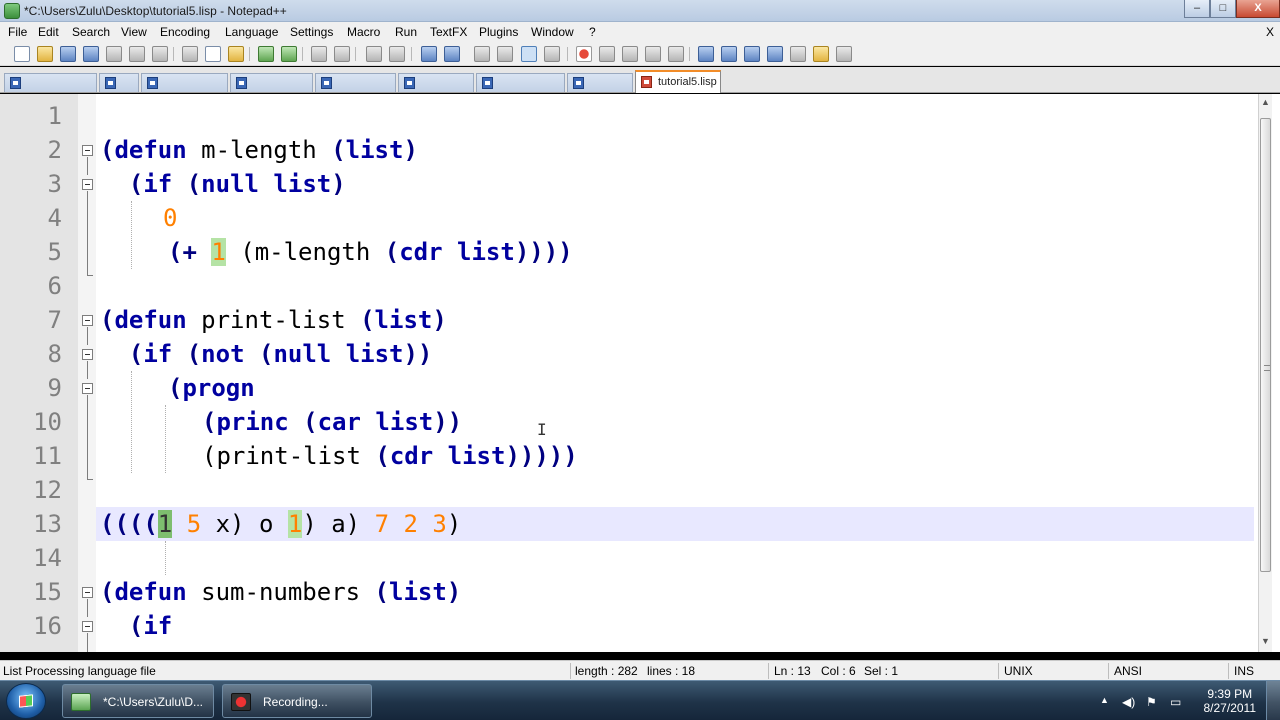  Describe the element at coordinates (482, 54) in the screenshot. I see `word-wrap-icon` at that location.